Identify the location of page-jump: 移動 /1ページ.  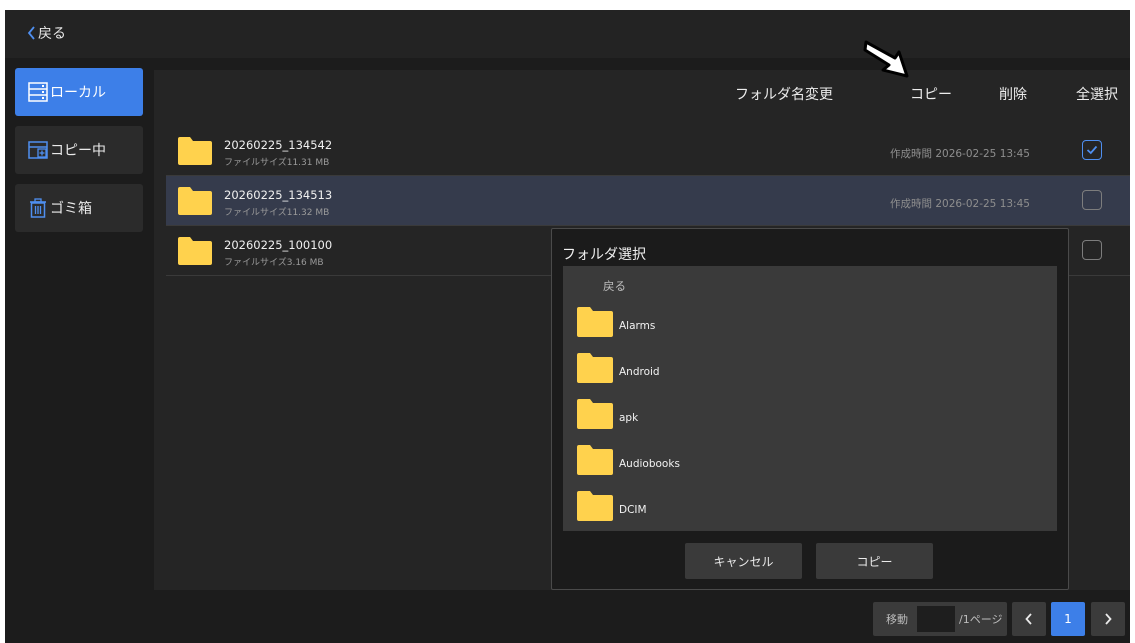
(940, 619).